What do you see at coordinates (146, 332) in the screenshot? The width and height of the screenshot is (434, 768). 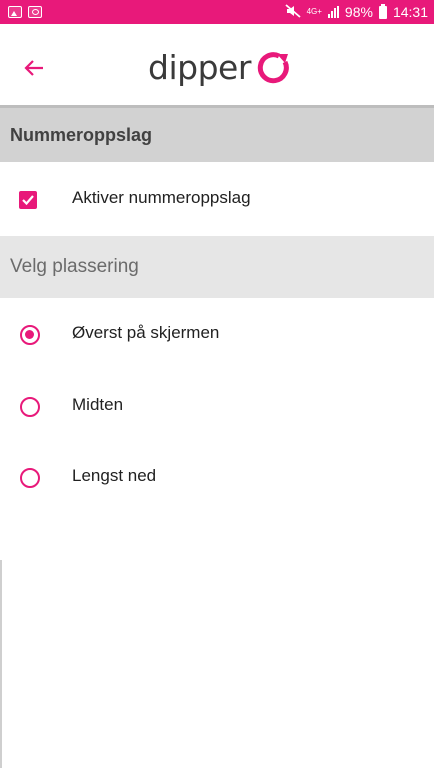 I see `placement-label-top: Øverst på skjermen` at bounding box center [146, 332].